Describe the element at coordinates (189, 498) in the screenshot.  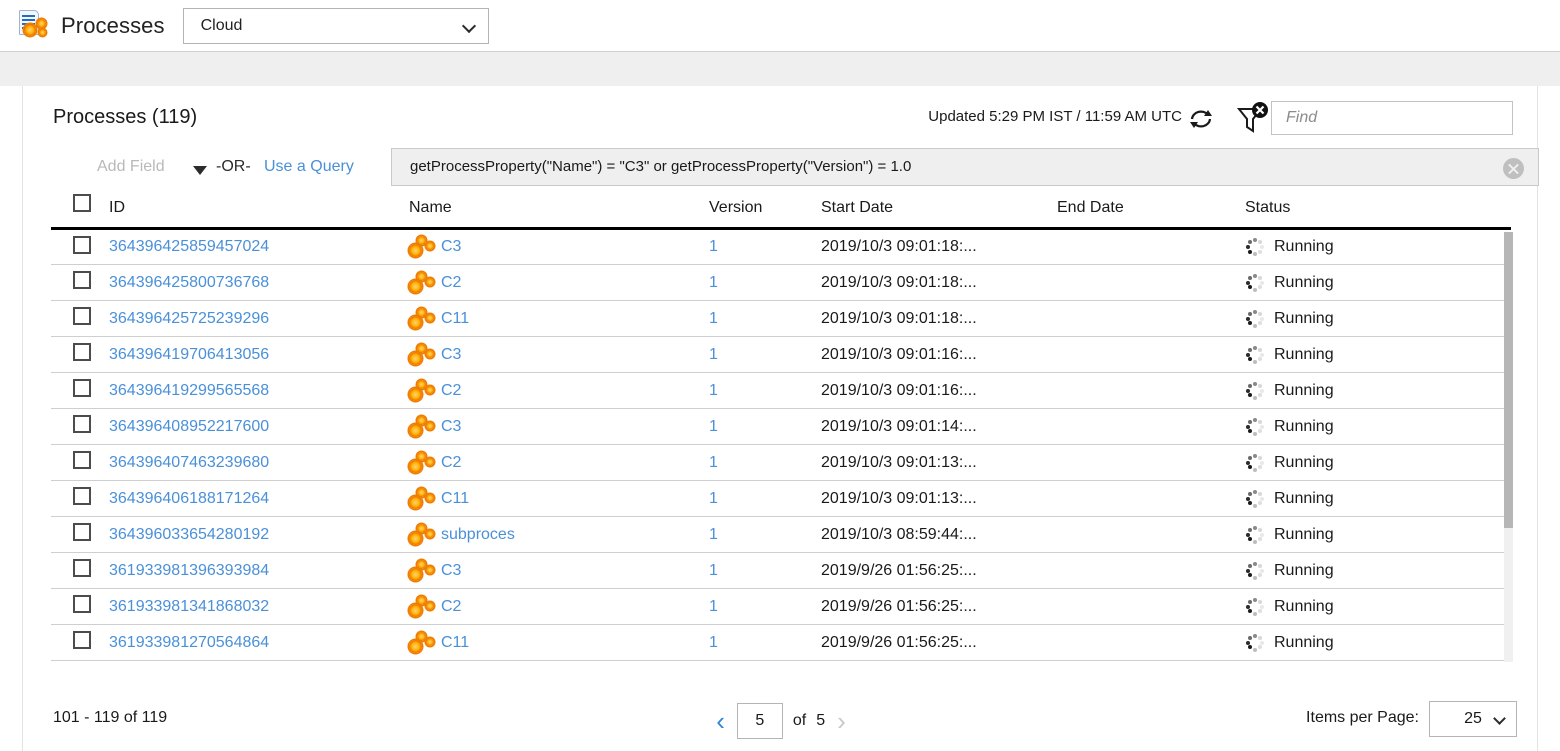
I see `process-id-link: 364396406188171264` at that location.